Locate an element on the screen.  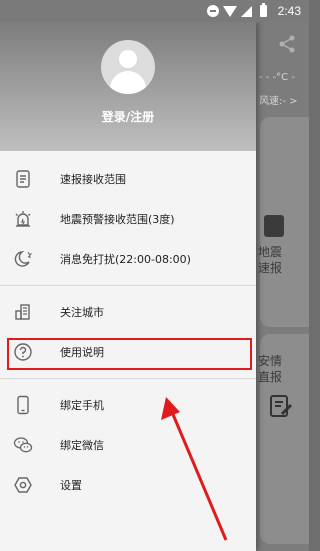
bg-card-quick-report: 地震 速报 is located at coordinates (283, 222).